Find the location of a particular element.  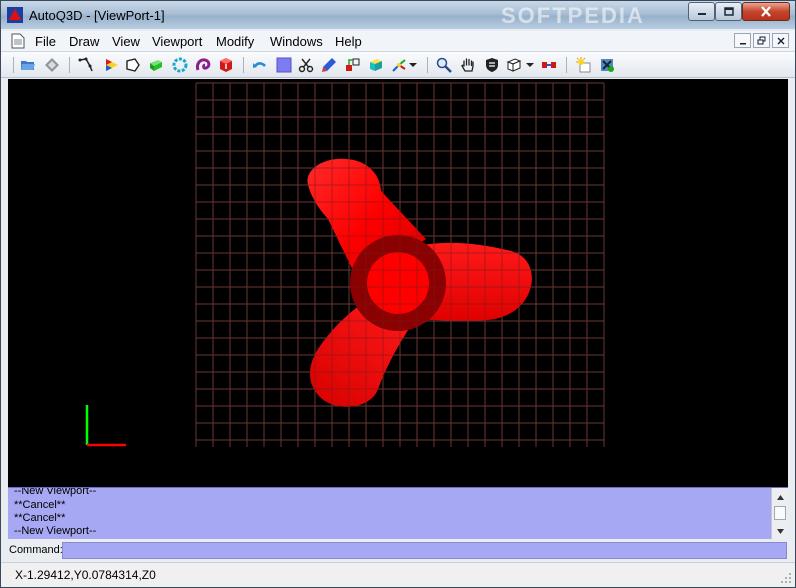

menu-viewport: Viewport is located at coordinates (177, 41).